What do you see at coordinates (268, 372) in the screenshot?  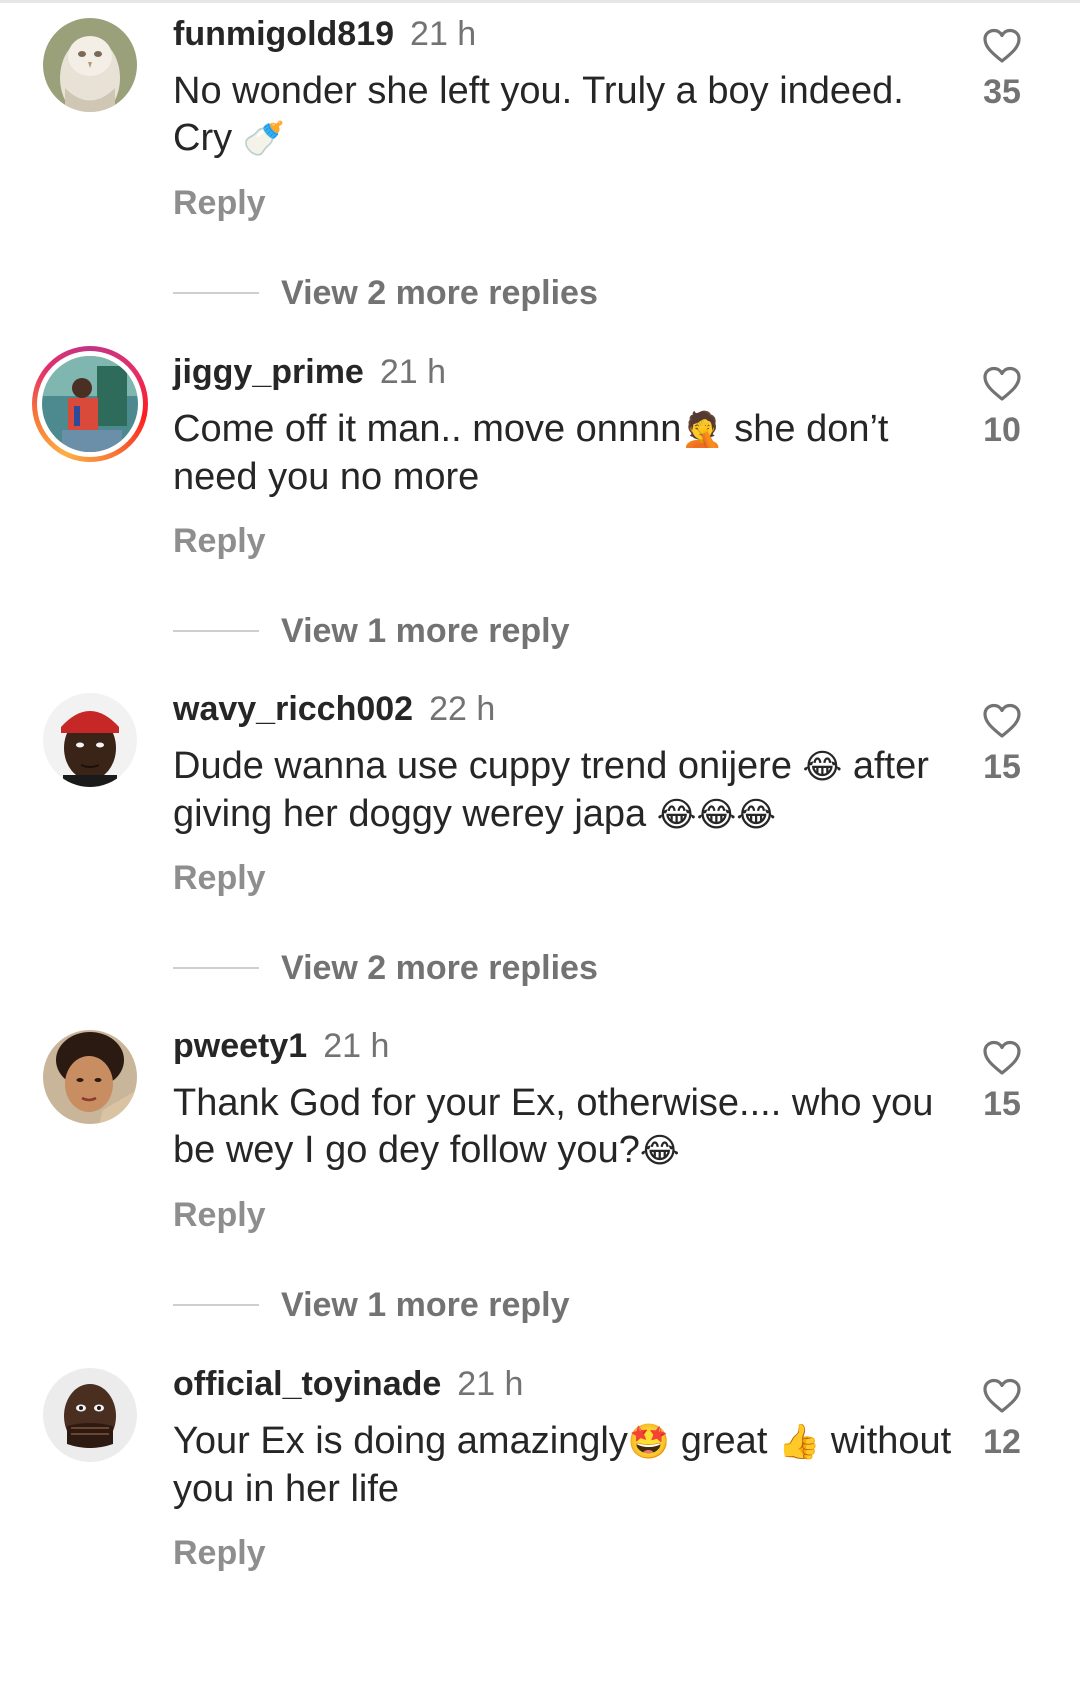 I see `username: jiggy_prime` at bounding box center [268, 372].